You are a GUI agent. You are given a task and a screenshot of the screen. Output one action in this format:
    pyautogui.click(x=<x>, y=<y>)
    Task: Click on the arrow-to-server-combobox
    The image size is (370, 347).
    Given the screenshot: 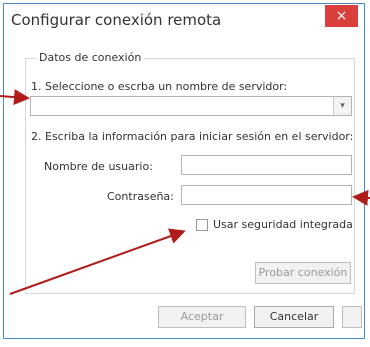 What is the action you would take?
    pyautogui.click(x=15, y=97)
    